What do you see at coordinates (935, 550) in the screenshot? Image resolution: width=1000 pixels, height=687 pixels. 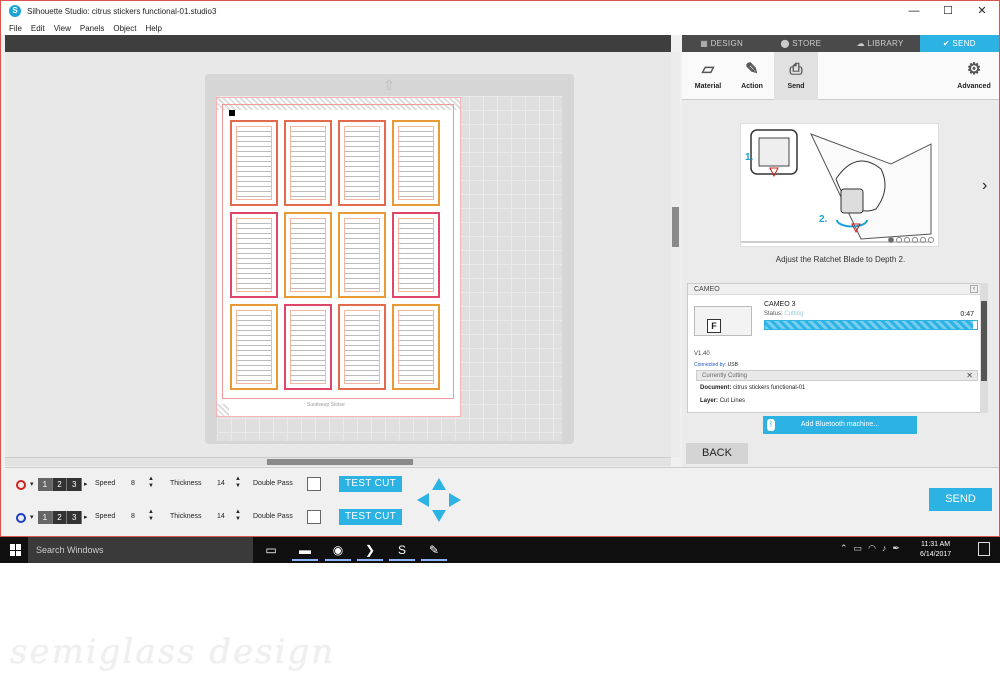 I see `taskbar-clock: 11:31 AM 6/14/2017` at bounding box center [935, 550].